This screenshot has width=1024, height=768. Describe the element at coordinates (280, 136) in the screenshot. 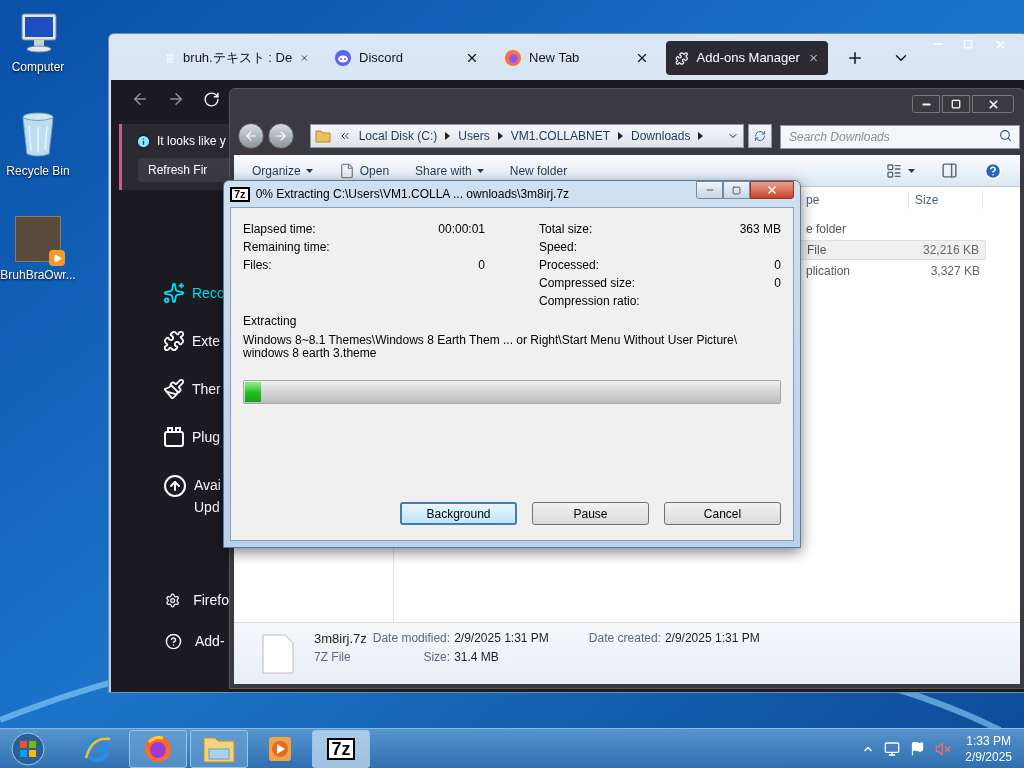

I see `forward-button` at that location.